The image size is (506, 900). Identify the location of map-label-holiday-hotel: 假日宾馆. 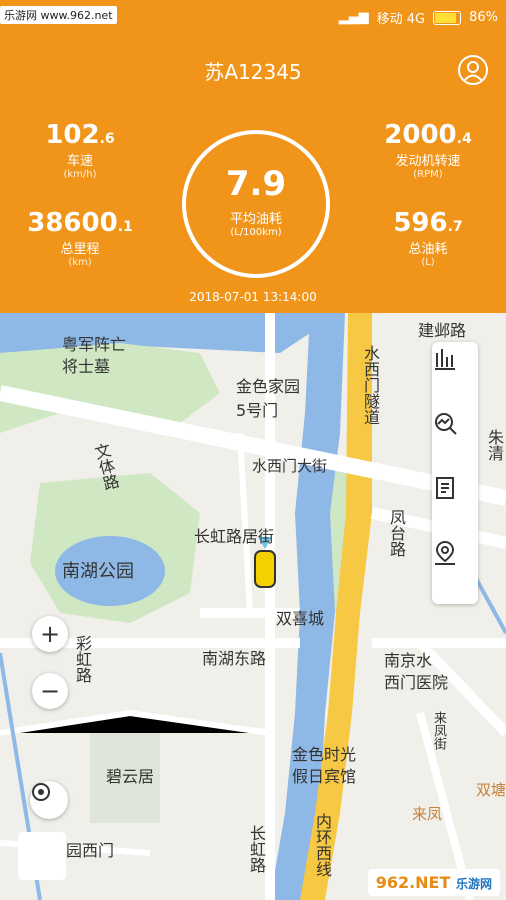
(324, 776).